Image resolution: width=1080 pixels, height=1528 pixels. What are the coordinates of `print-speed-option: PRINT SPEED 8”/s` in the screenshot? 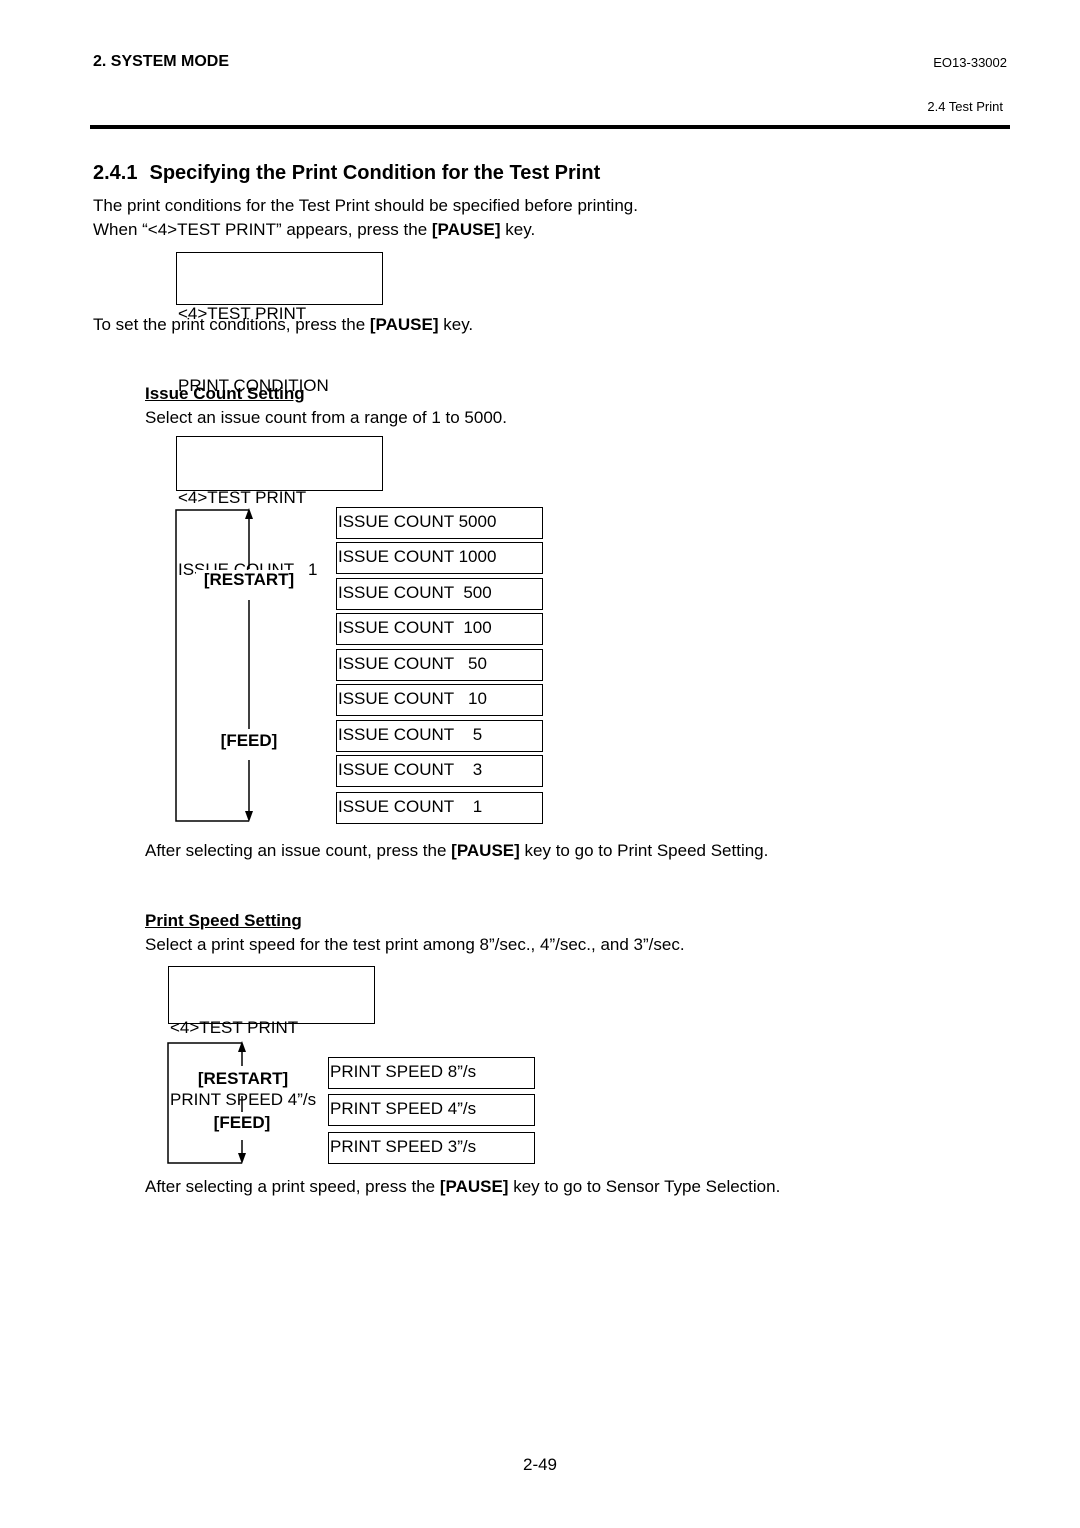 It's located at (431, 1073).